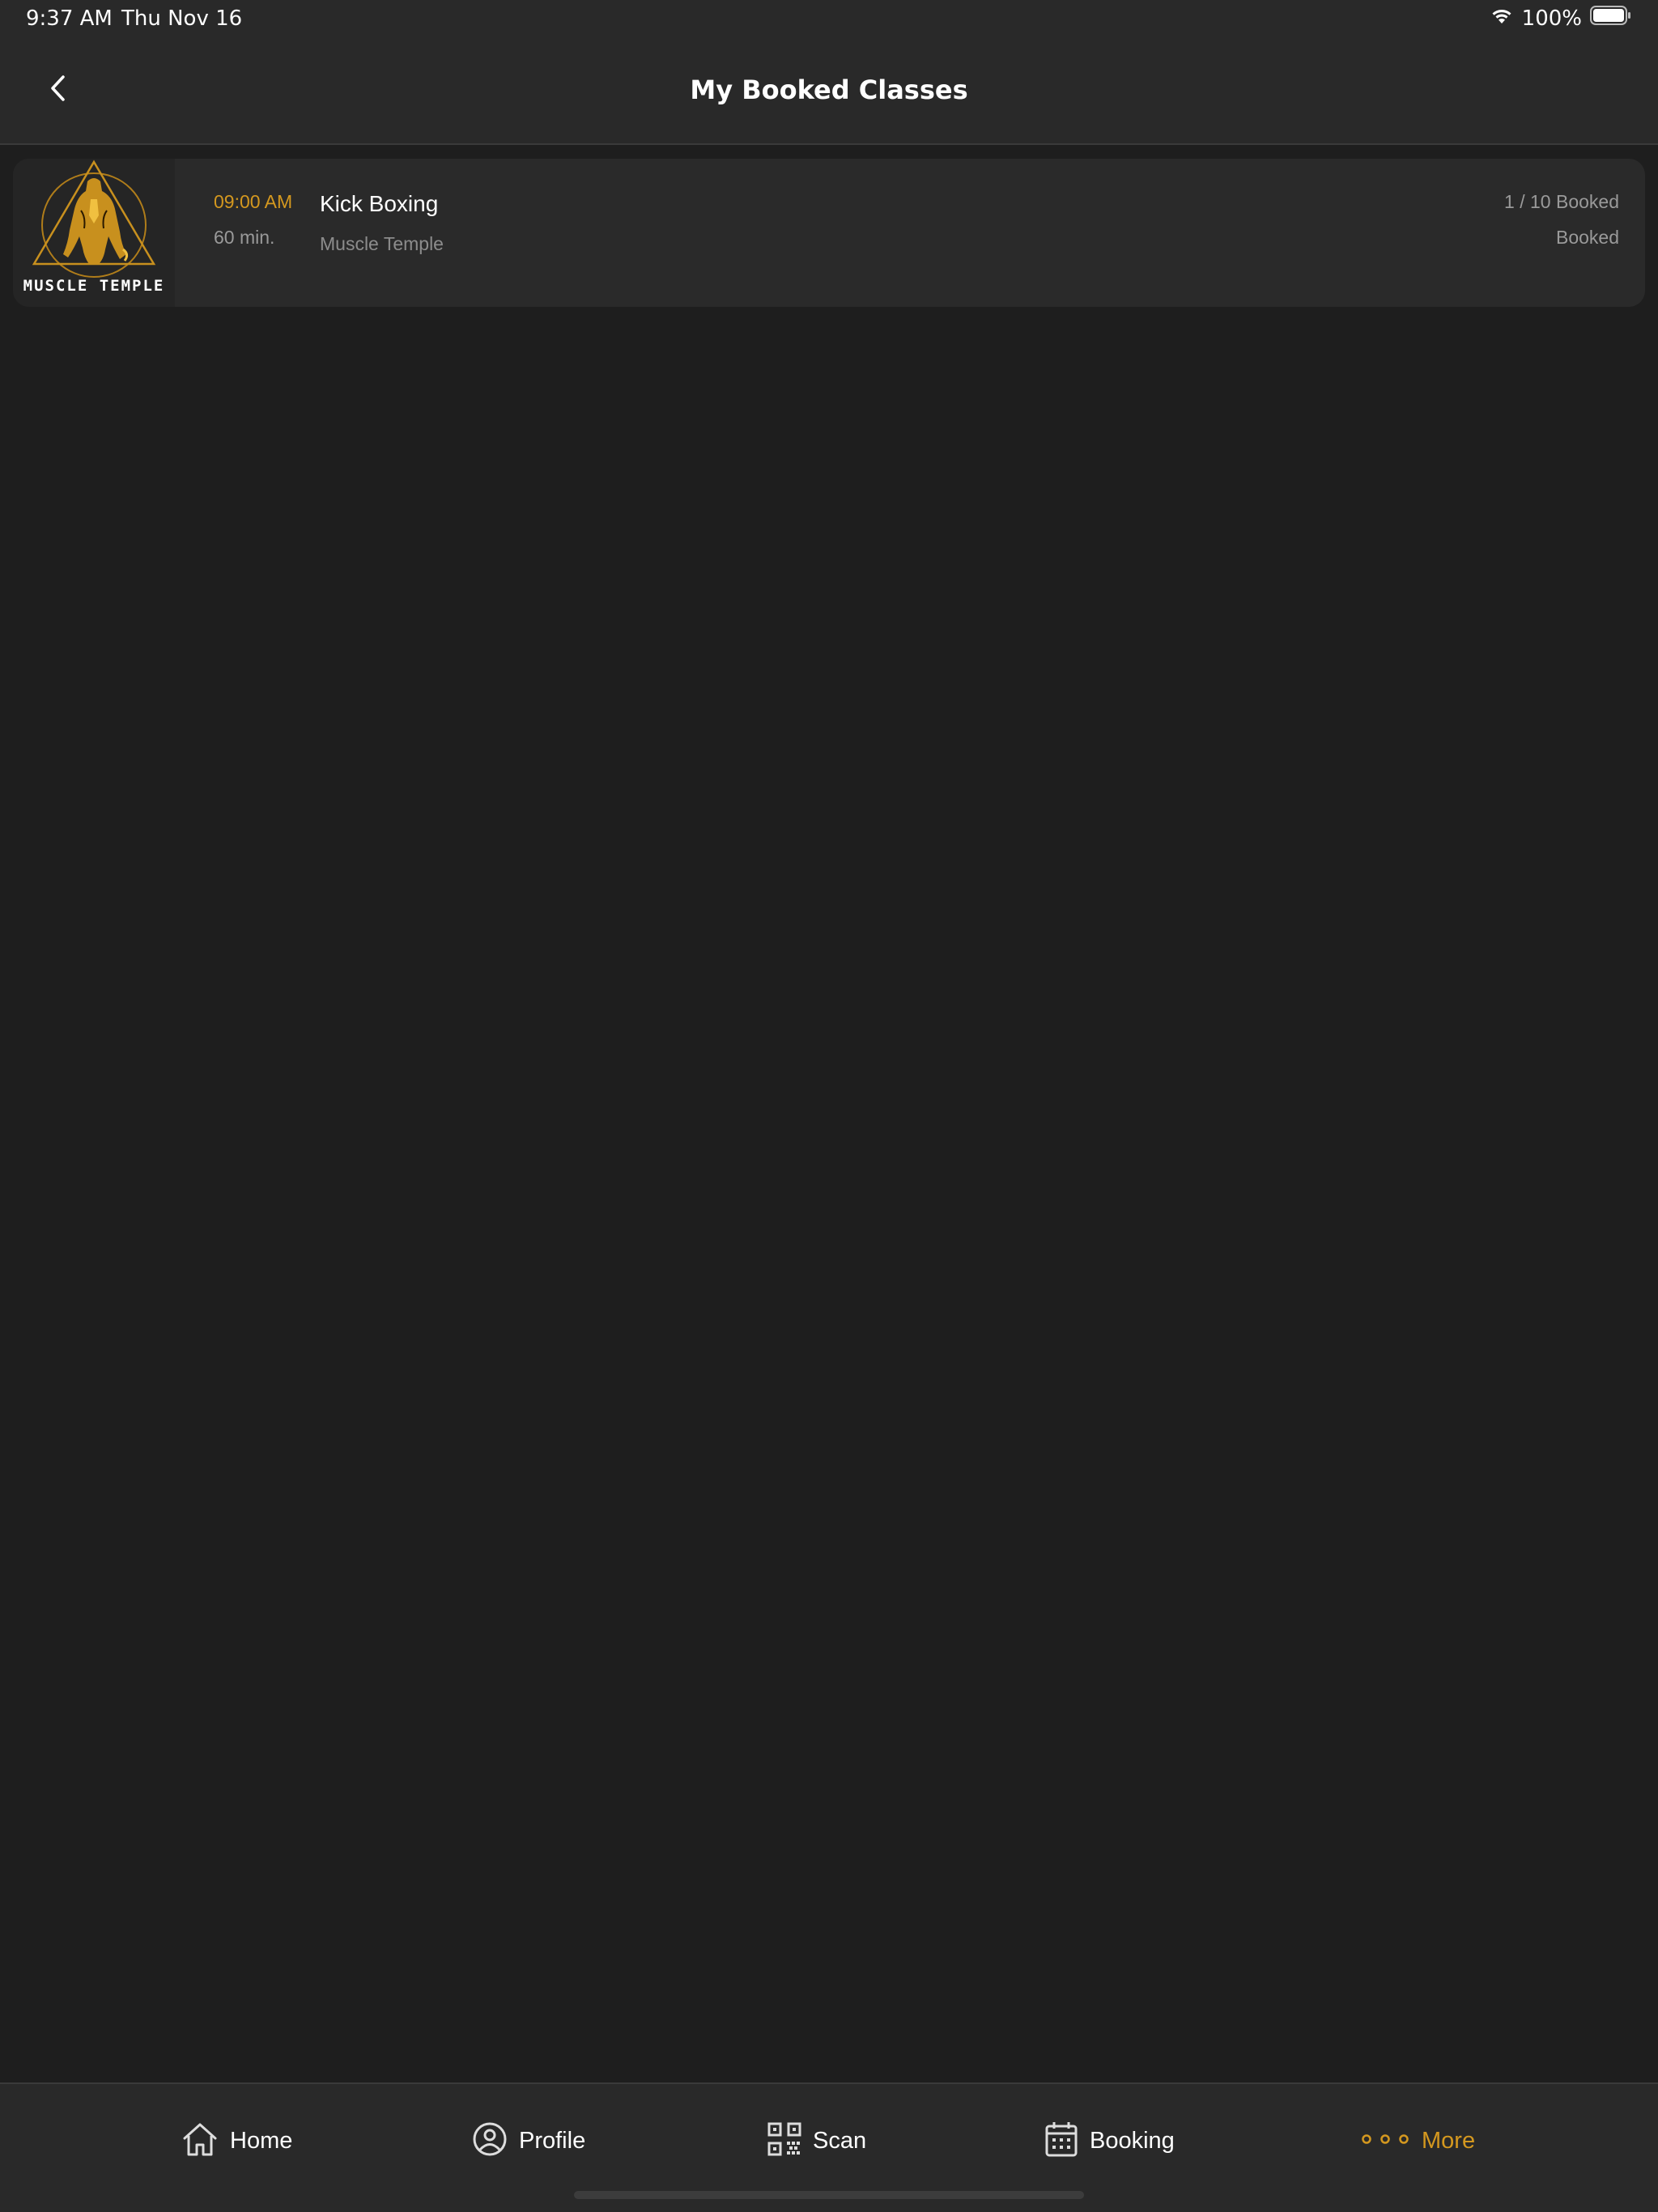 The image size is (1658, 2212). Describe the element at coordinates (1061, 2142) in the screenshot. I see `calendar-icon` at that location.